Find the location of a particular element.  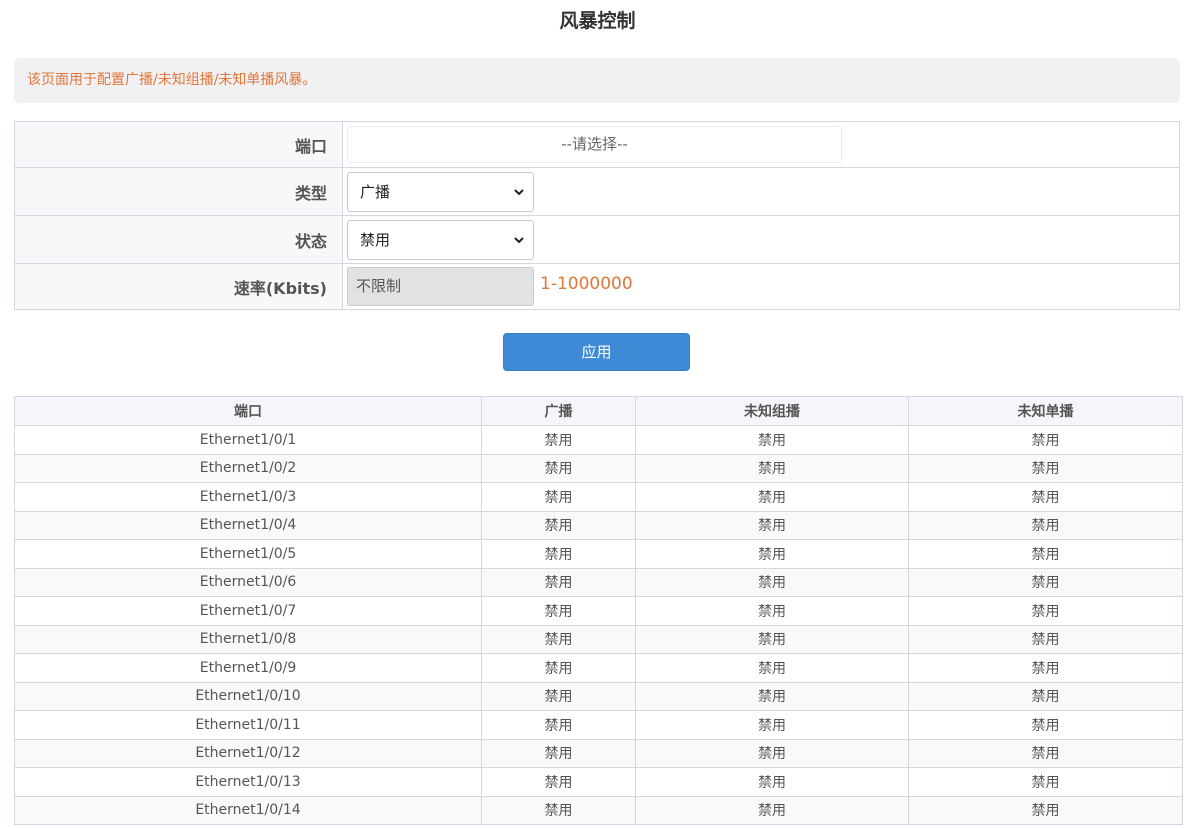

table-row: Ethernet1/0/2 禁用 禁用 禁用 is located at coordinates (598, 468).